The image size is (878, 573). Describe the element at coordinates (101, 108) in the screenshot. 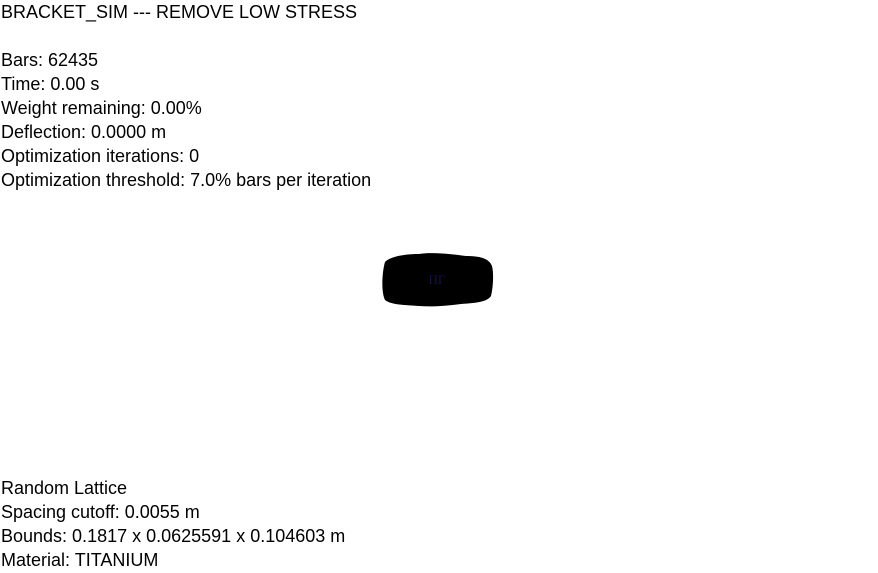

I see `weight-remaining: Weight remaining: 0.00%` at that location.